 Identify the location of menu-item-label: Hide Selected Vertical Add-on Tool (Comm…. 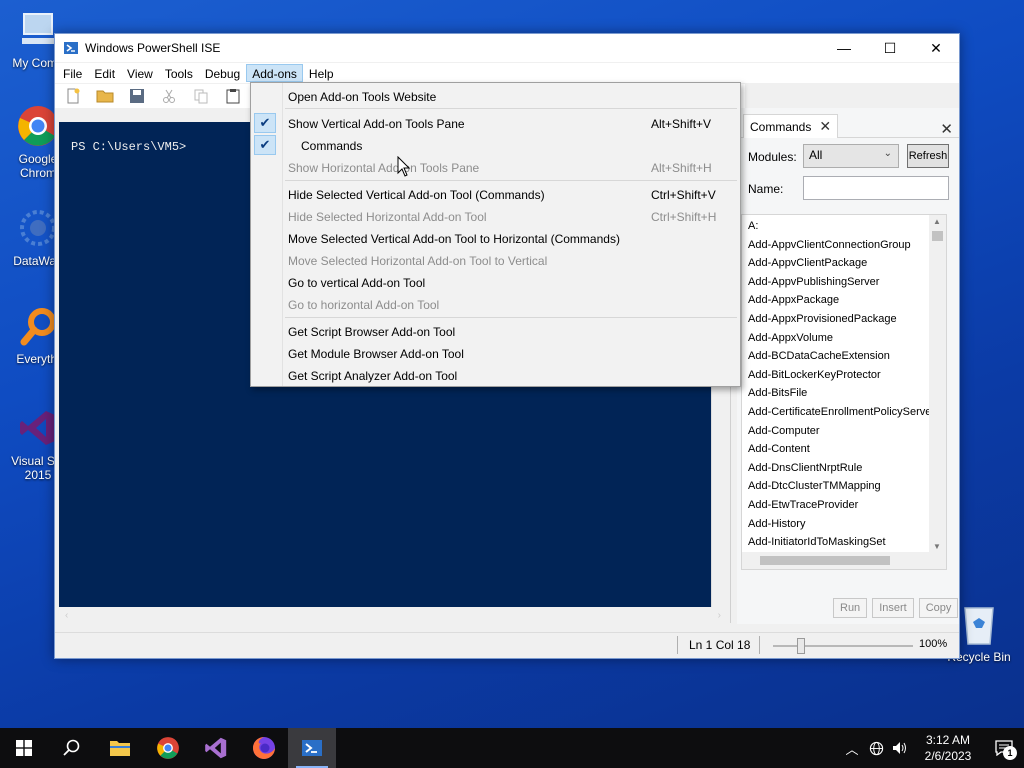
(416, 195).